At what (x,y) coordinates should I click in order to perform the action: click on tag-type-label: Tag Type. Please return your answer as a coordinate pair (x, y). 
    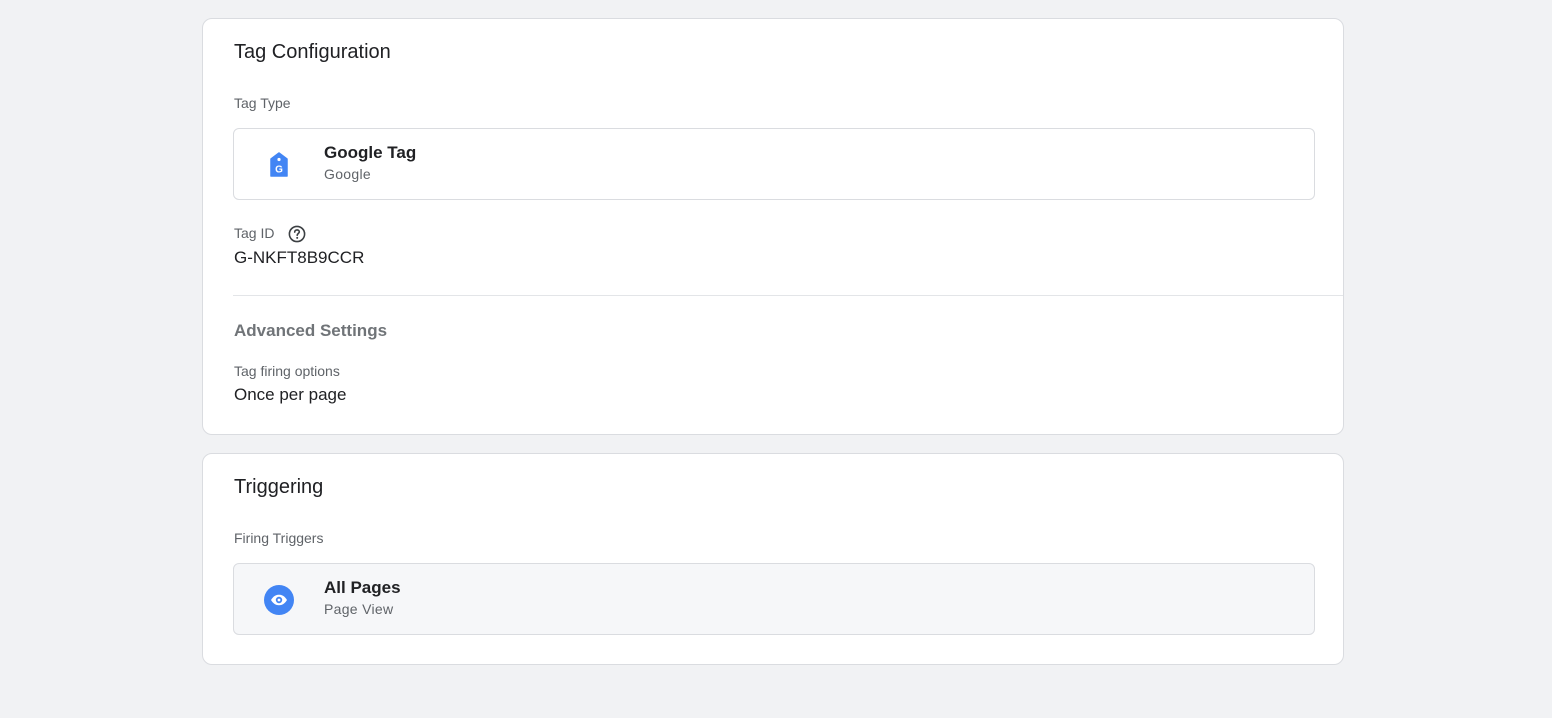
    Looking at the image, I should click on (262, 103).